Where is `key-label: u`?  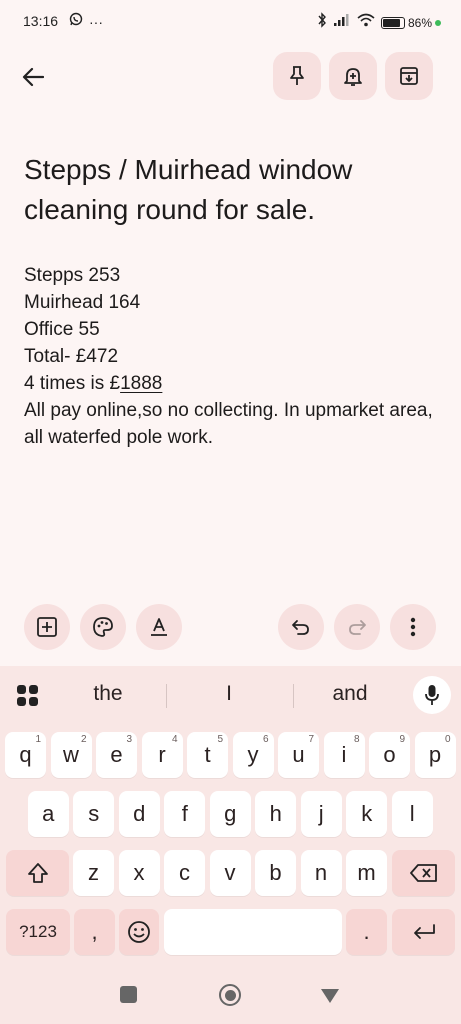 key-label: u is located at coordinates (298, 754).